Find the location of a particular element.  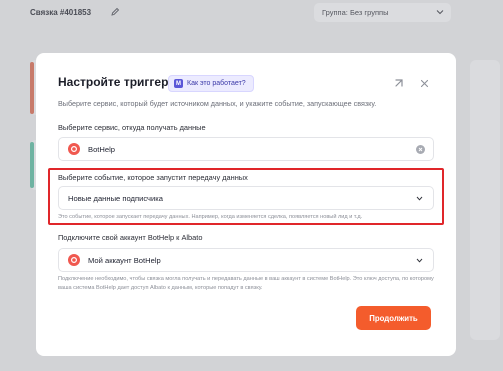

pin-icon is located at coordinates (398, 83).